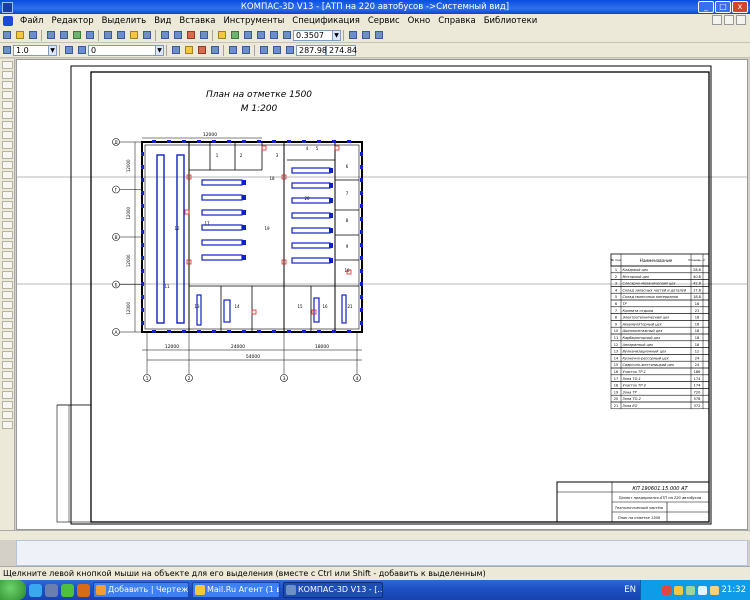  Describe the element at coordinates (273, 35) in the screenshot. I see `zoom-out-icon` at that location.